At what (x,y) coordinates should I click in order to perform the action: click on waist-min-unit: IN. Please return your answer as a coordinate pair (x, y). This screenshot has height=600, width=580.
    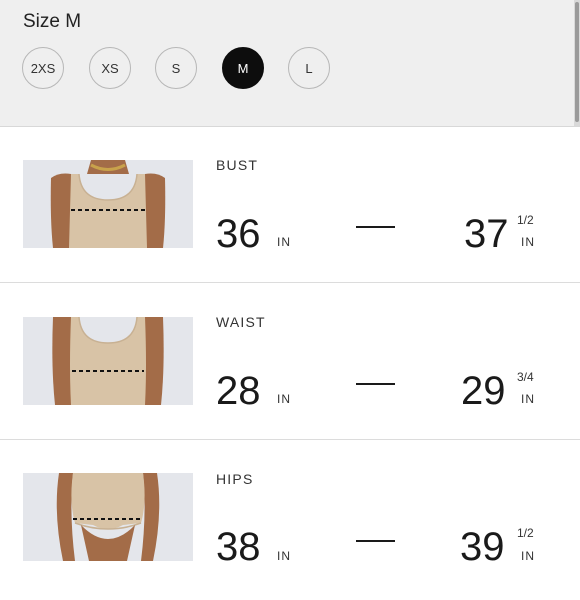
    Looking at the image, I should click on (284, 399).